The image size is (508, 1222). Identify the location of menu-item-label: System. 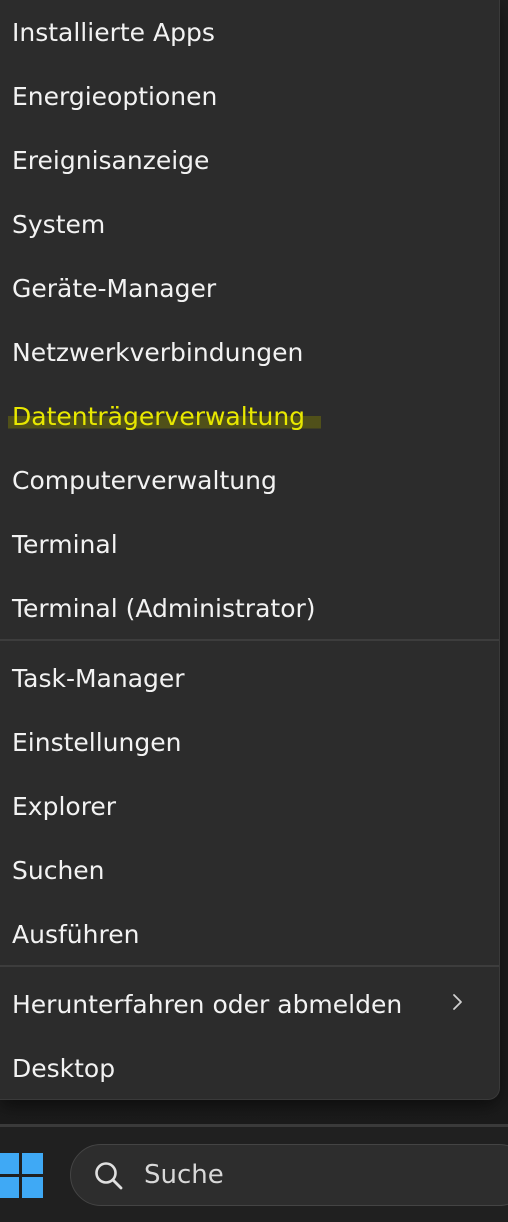
(59, 224).